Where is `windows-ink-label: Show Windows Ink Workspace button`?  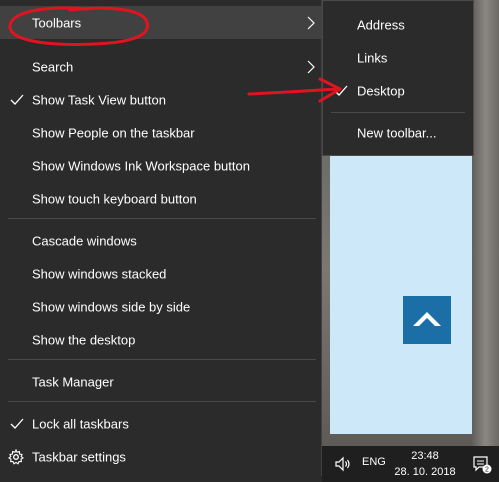
windows-ink-label: Show Windows Ink Workspace button is located at coordinates (141, 165).